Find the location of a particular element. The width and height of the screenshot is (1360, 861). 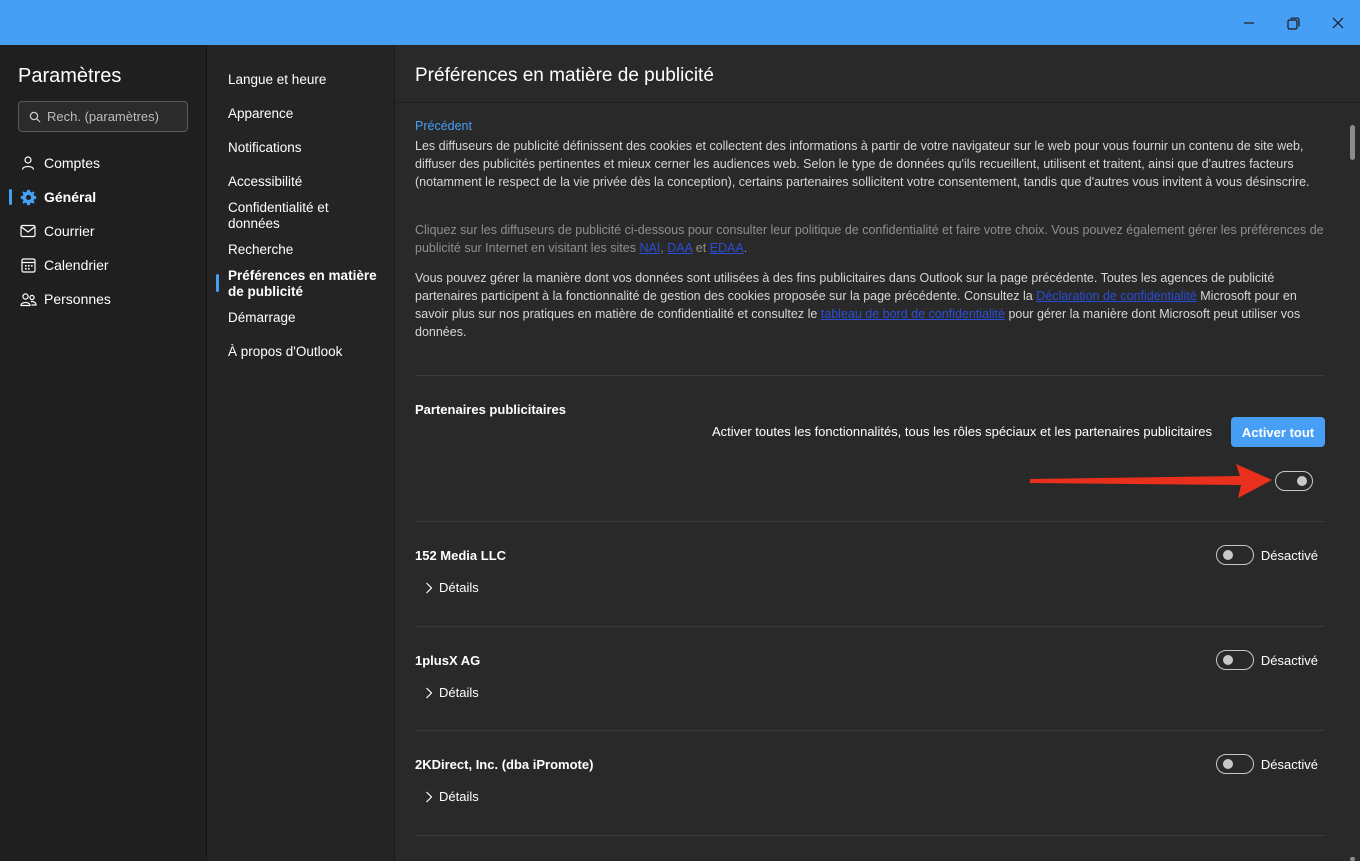

partner-name: 2KDirect, Inc. (dba iPromote) is located at coordinates (504, 764).